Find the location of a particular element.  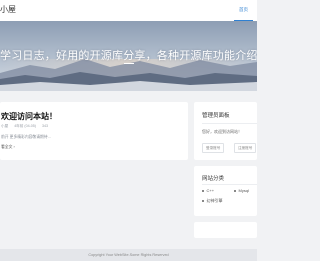

post-author: 小屋 is located at coordinates (5, 126).